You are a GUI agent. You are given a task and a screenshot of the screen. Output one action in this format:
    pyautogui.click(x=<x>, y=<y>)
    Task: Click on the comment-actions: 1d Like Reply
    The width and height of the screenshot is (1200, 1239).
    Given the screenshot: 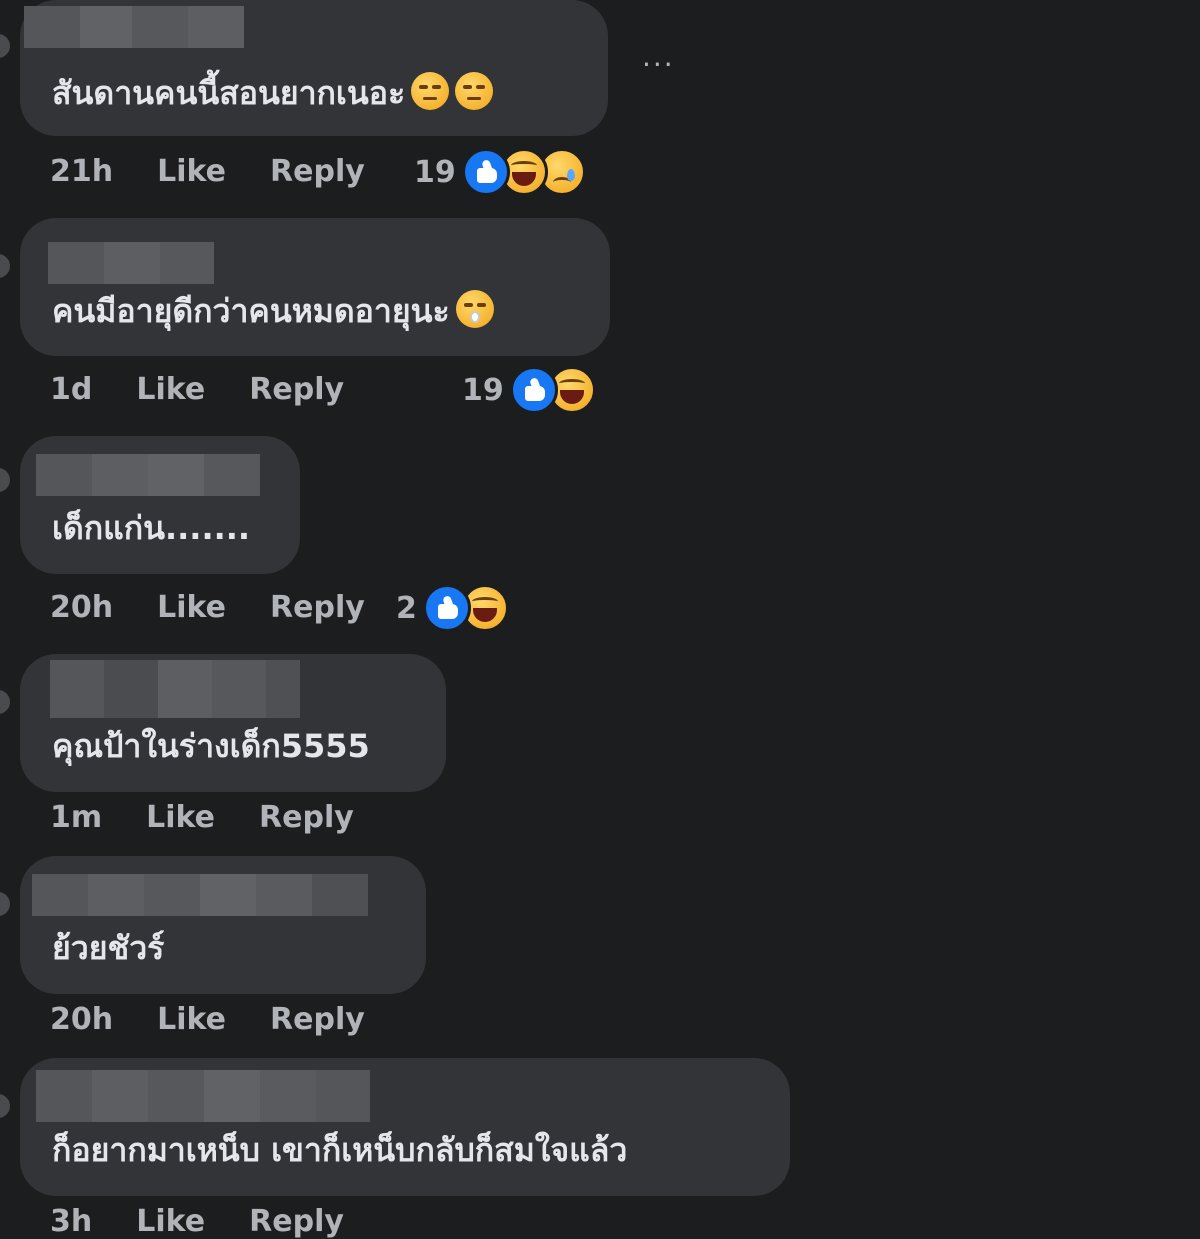 What is the action you would take?
    pyautogui.click(x=197, y=389)
    